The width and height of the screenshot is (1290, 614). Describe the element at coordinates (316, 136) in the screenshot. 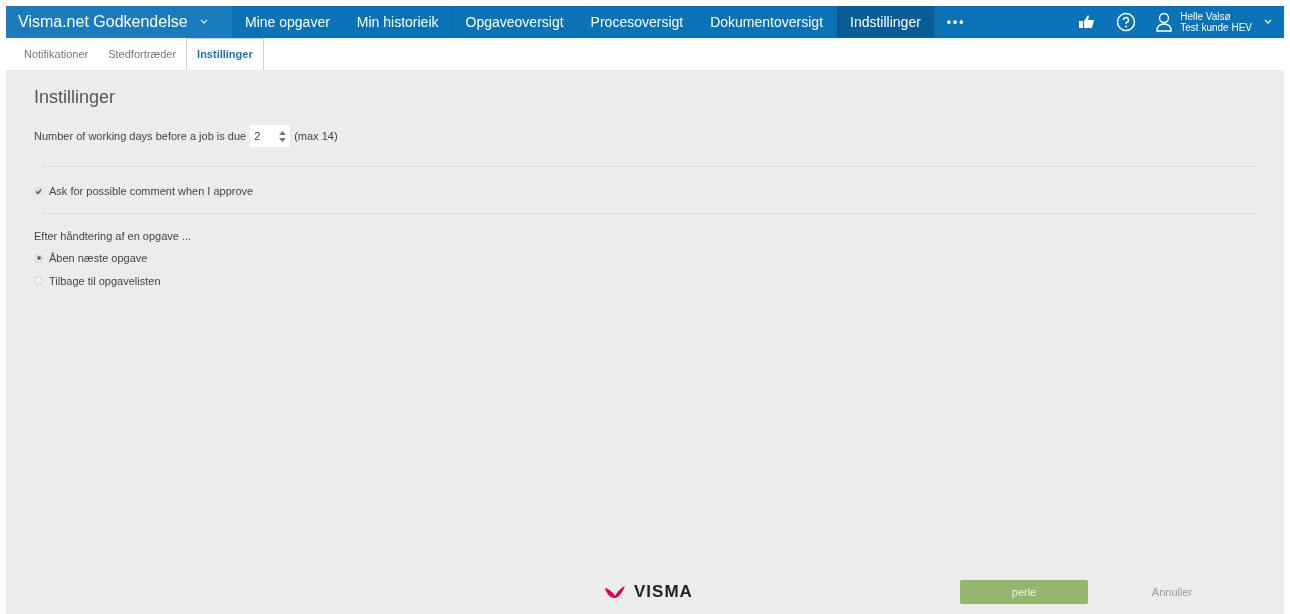

I see `field-hint: (max 14)` at that location.